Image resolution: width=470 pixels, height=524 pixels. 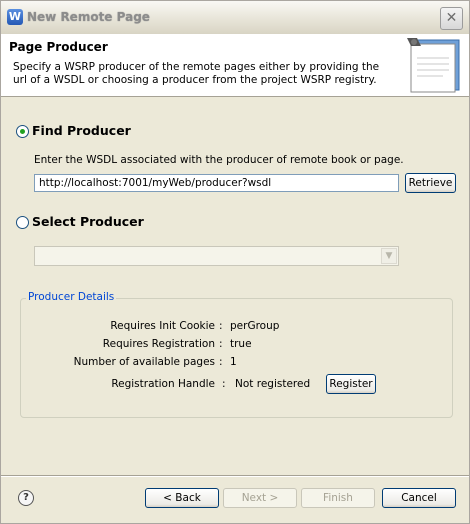 I want to click on register-button: Register, so click(x=351, y=384).